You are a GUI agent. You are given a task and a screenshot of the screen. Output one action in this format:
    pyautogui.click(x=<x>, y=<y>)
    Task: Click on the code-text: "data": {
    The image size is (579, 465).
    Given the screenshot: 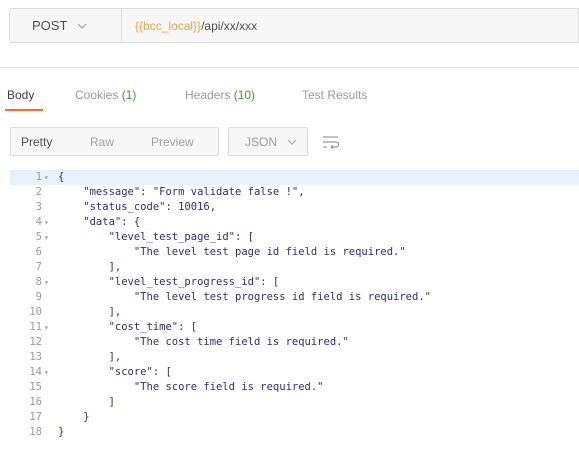 What is the action you would take?
    pyautogui.click(x=99, y=222)
    